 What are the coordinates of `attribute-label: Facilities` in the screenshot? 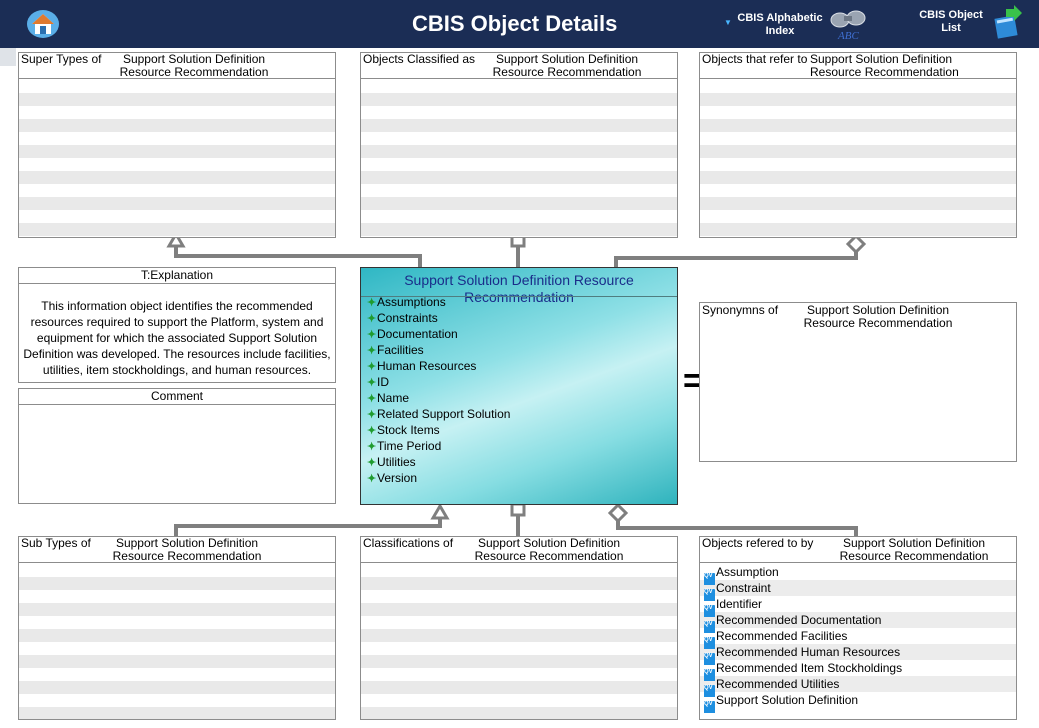 It's located at (400, 350).